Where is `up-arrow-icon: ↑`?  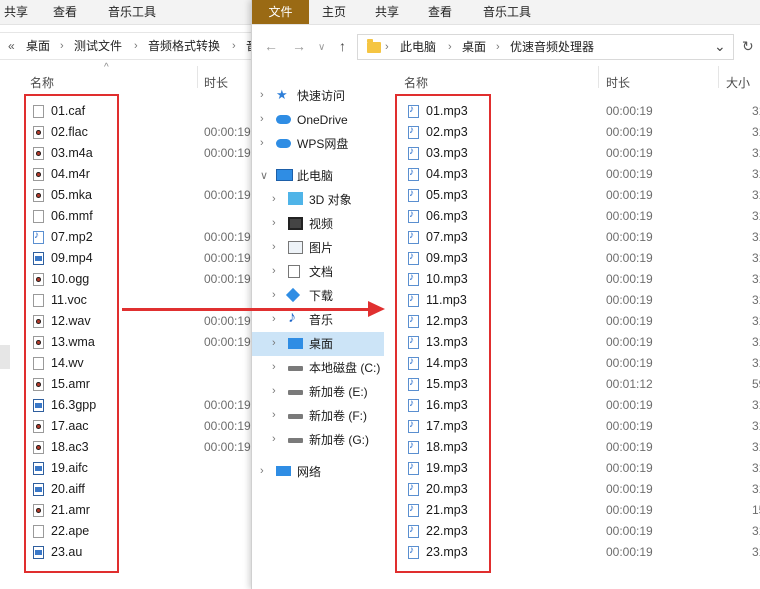 up-arrow-icon: ↑ is located at coordinates (342, 46).